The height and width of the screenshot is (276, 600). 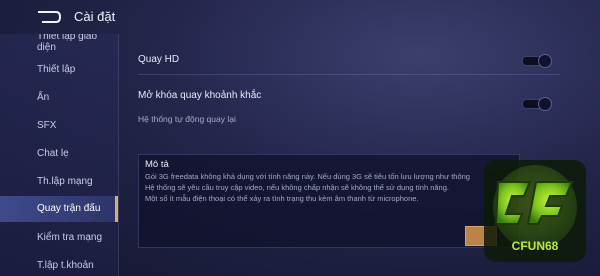 I want to click on sidebar-item-quick-chat: Chat lẹ, so click(x=59, y=153).